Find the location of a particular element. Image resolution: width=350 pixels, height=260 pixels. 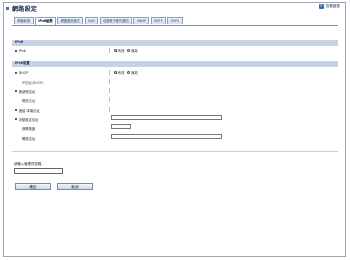

row-manual-address: 手動設定位址 is located at coordinates (175, 118).